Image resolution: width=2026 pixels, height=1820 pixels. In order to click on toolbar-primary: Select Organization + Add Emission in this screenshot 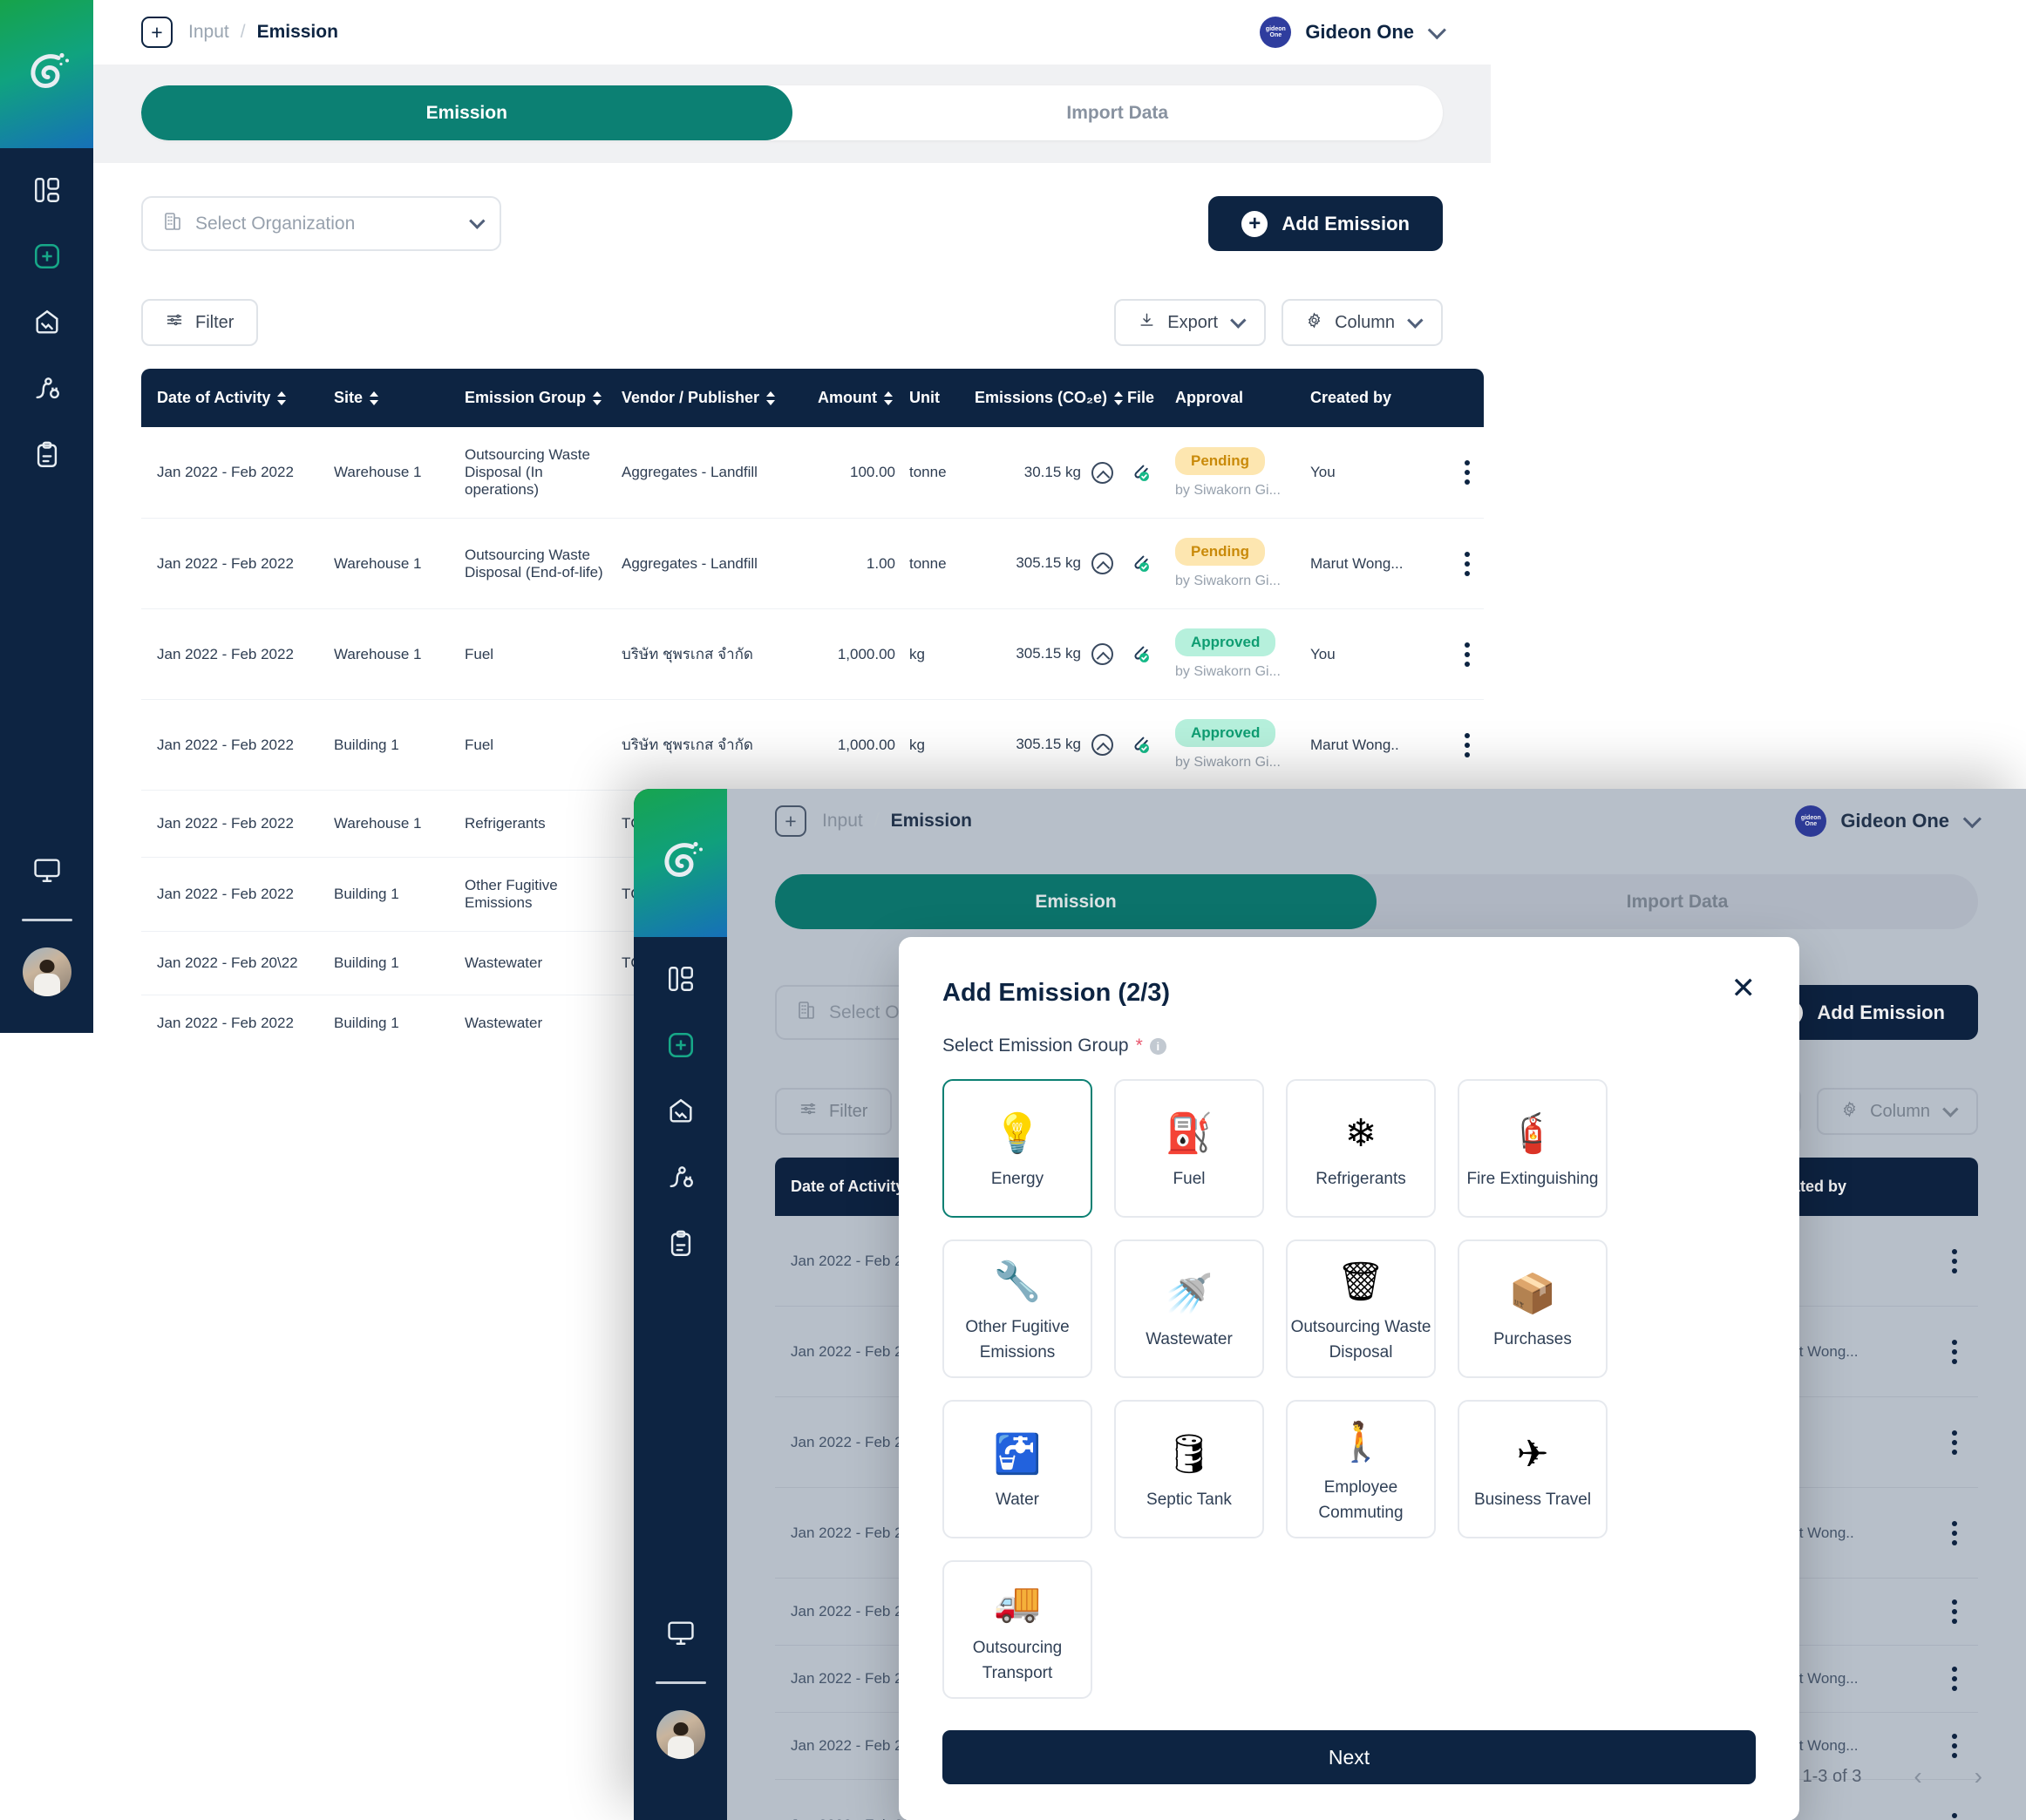, I will do `click(792, 223)`.